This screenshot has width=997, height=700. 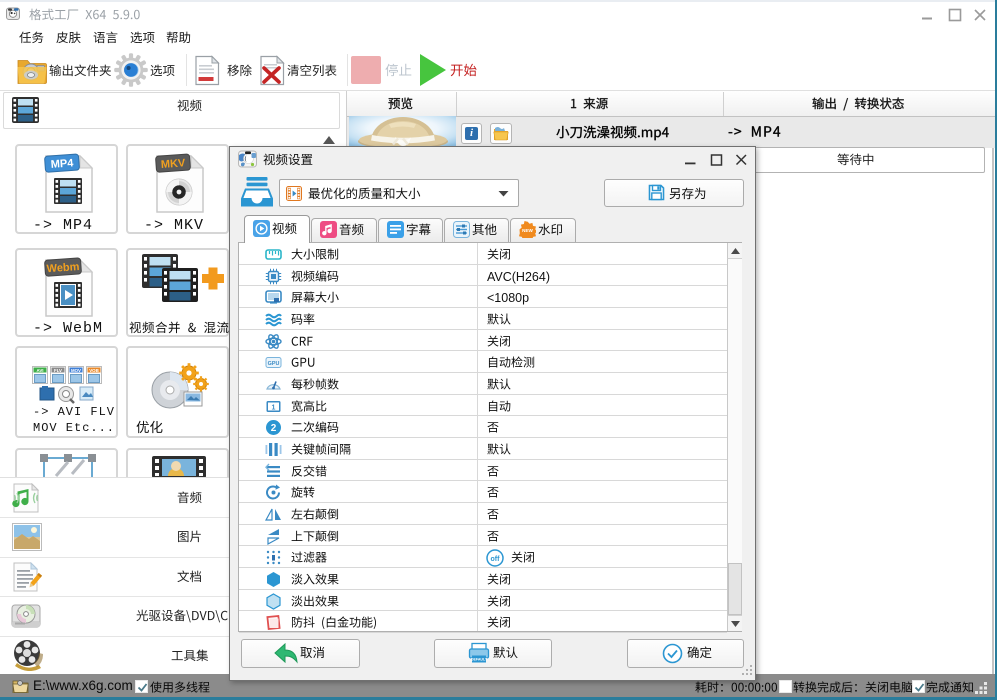 What do you see at coordinates (40, 370) in the screenshot?
I see `svg-text: AVI` at bounding box center [40, 370].